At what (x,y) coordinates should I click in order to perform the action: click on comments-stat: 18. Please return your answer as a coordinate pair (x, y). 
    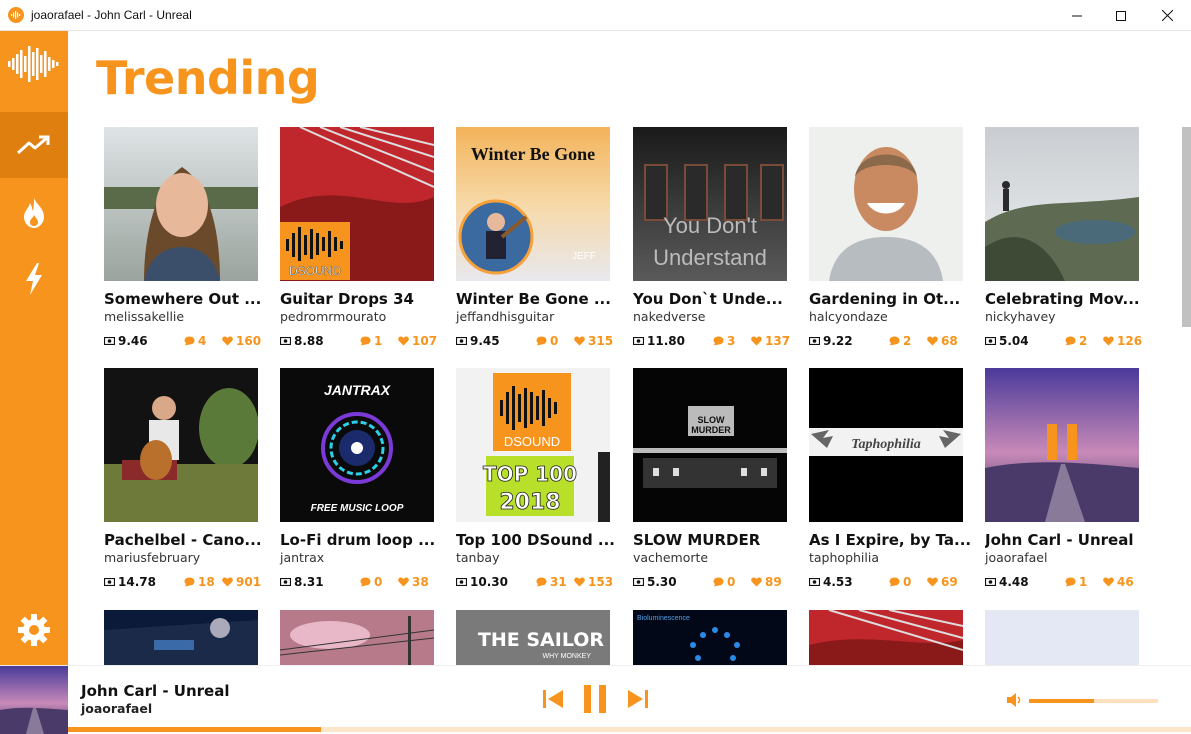
    Looking at the image, I should click on (199, 582).